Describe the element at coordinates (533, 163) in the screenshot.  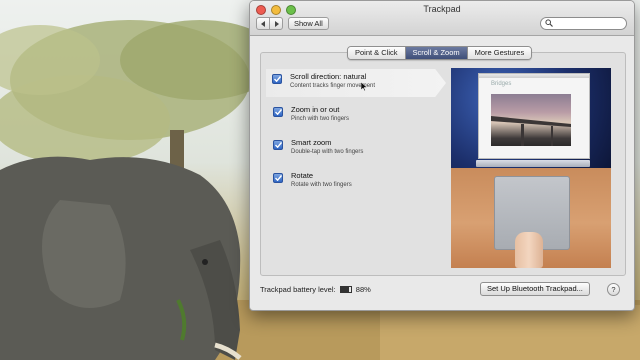
I see `preview-dock` at that location.